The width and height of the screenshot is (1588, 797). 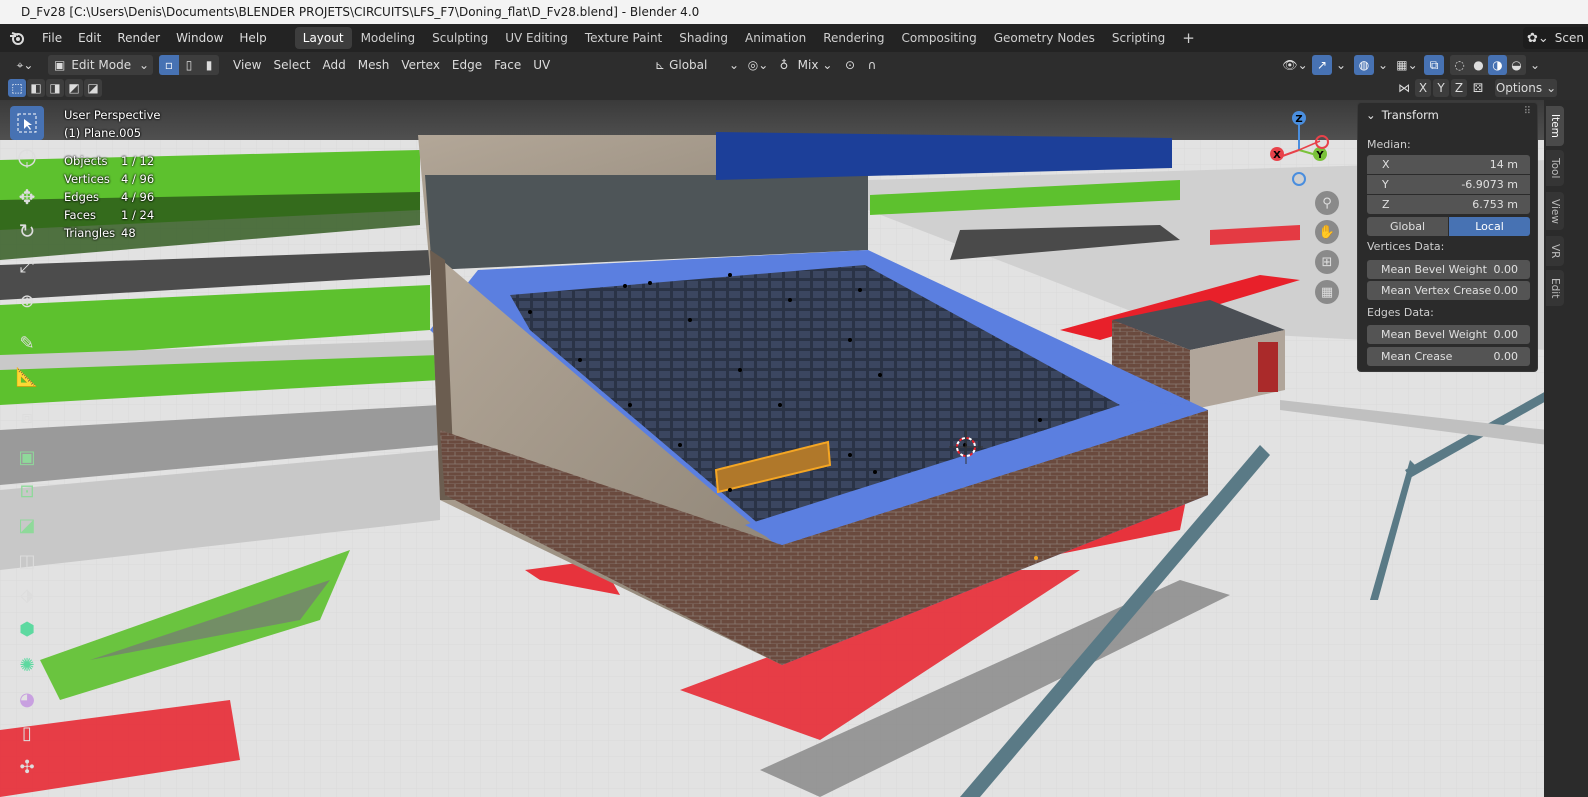 What do you see at coordinates (1535, 65) in the screenshot?
I see `shading-dropdown-icon: ⌄` at bounding box center [1535, 65].